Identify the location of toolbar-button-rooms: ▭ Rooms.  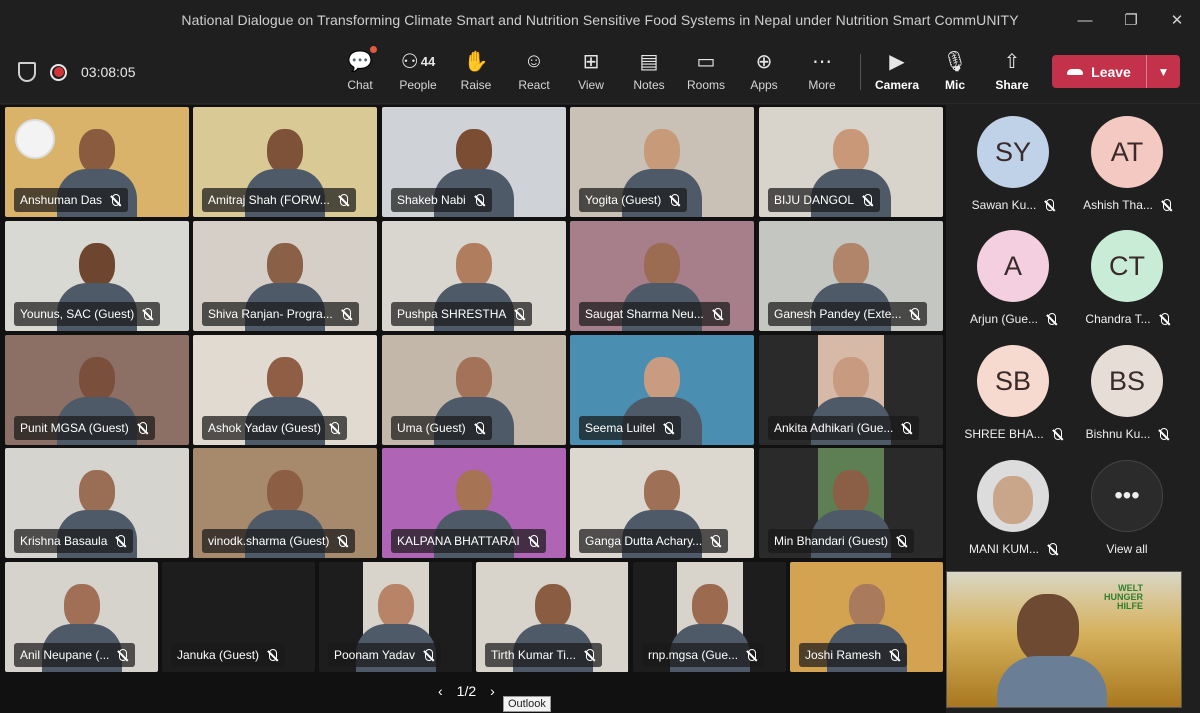
(706, 72).